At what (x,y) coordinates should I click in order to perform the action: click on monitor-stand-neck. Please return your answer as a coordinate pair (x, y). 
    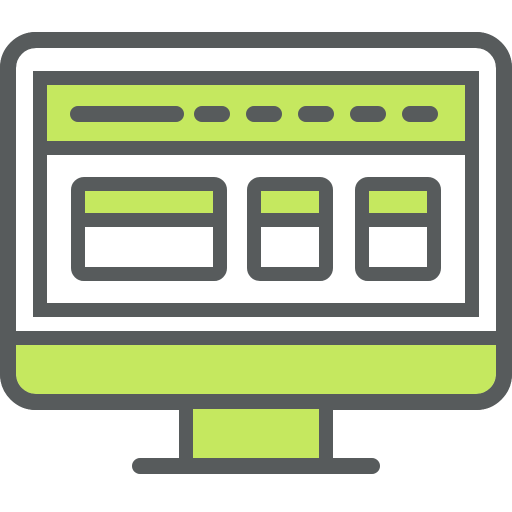
    Looking at the image, I should click on (256, 434).